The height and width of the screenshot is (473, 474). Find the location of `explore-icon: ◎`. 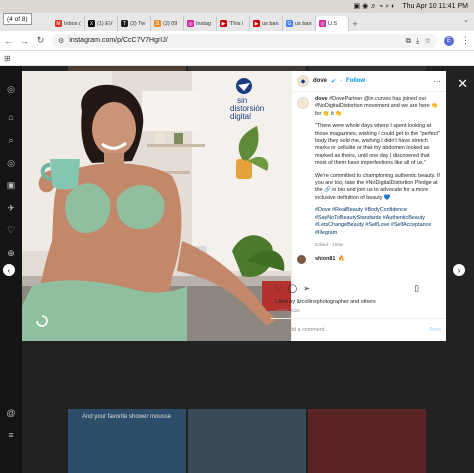

explore-icon: ◎ is located at coordinates (11, 163).